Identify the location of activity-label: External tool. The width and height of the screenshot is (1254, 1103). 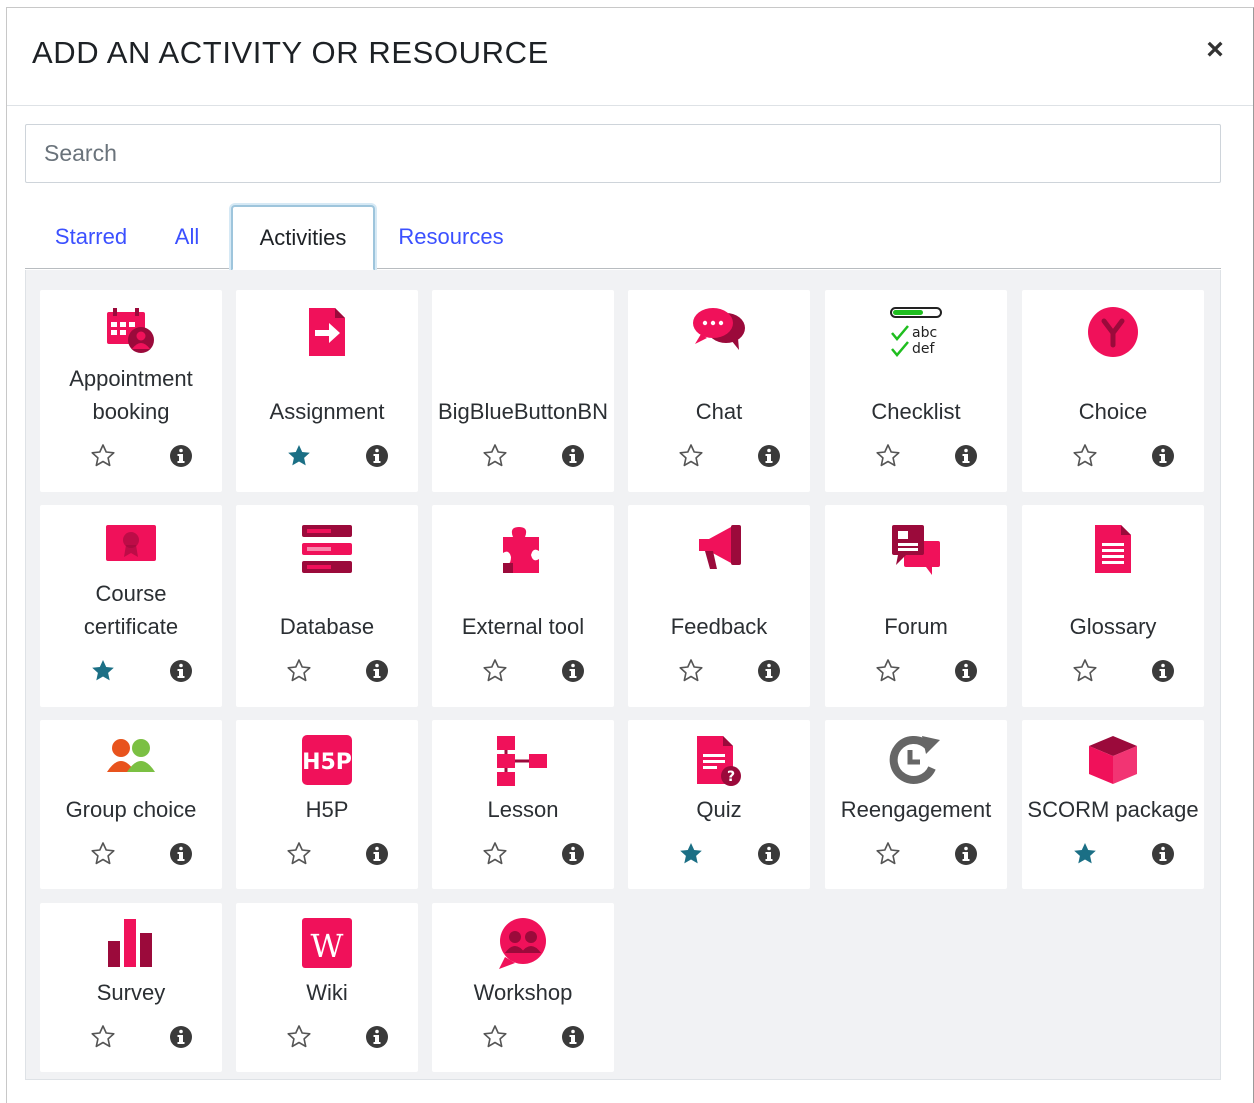
(523, 626).